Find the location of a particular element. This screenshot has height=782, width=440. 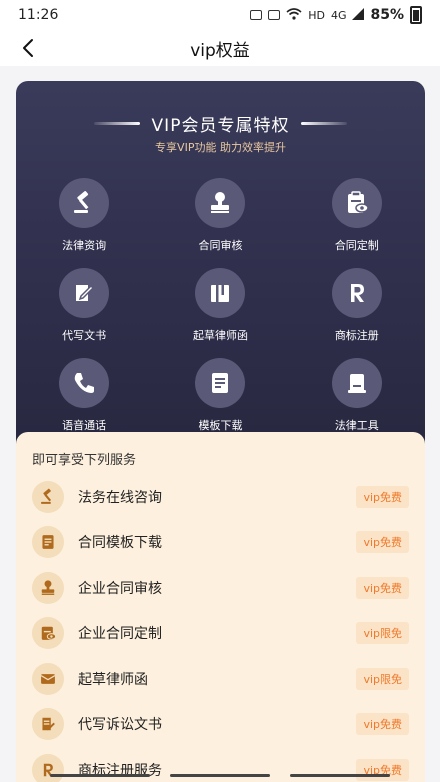

vip-card-subtitle: 专享VIP功能 助力效率提升 is located at coordinates (220, 147).